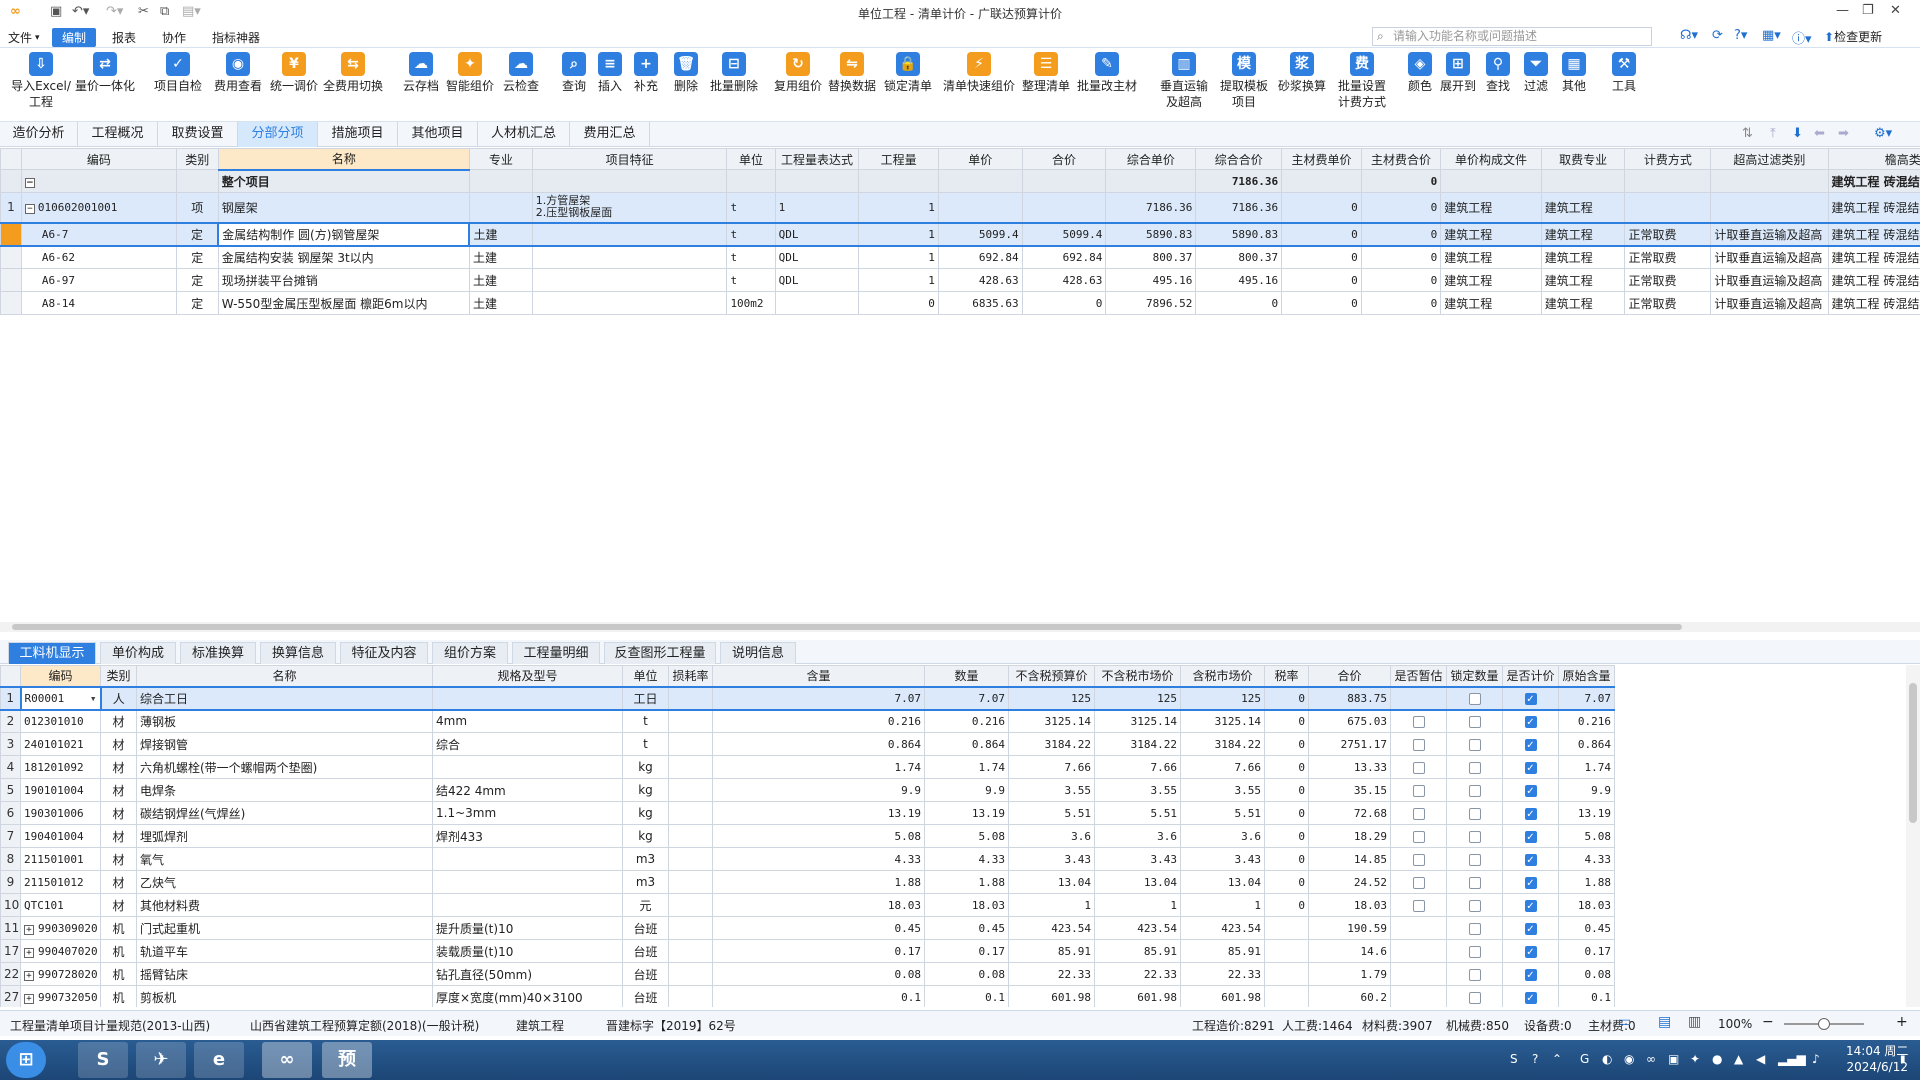  What do you see at coordinates (1853, 36) in the screenshot?
I see `check-update-button: ⬆检查更新` at bounding box center [1853, 36].